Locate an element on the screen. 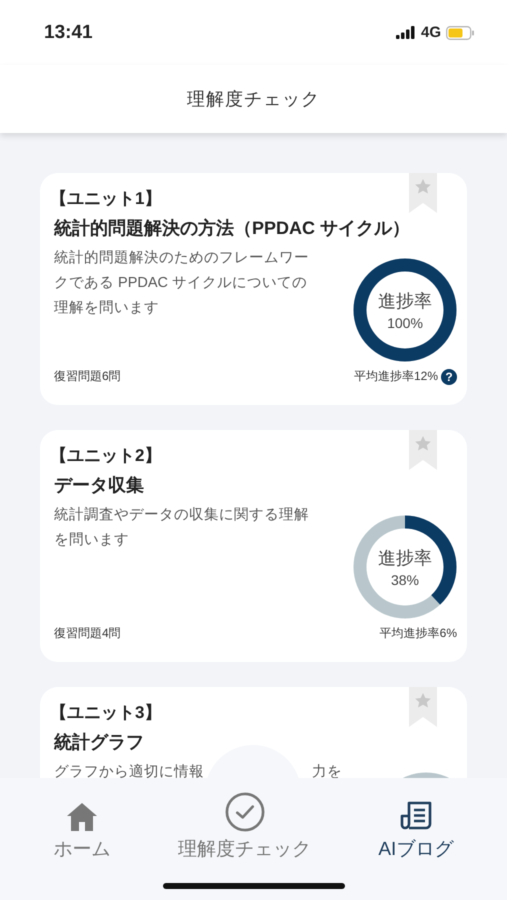 This screenshot has height=900, width=507. battery-icon is located at coordinates (460, 33).